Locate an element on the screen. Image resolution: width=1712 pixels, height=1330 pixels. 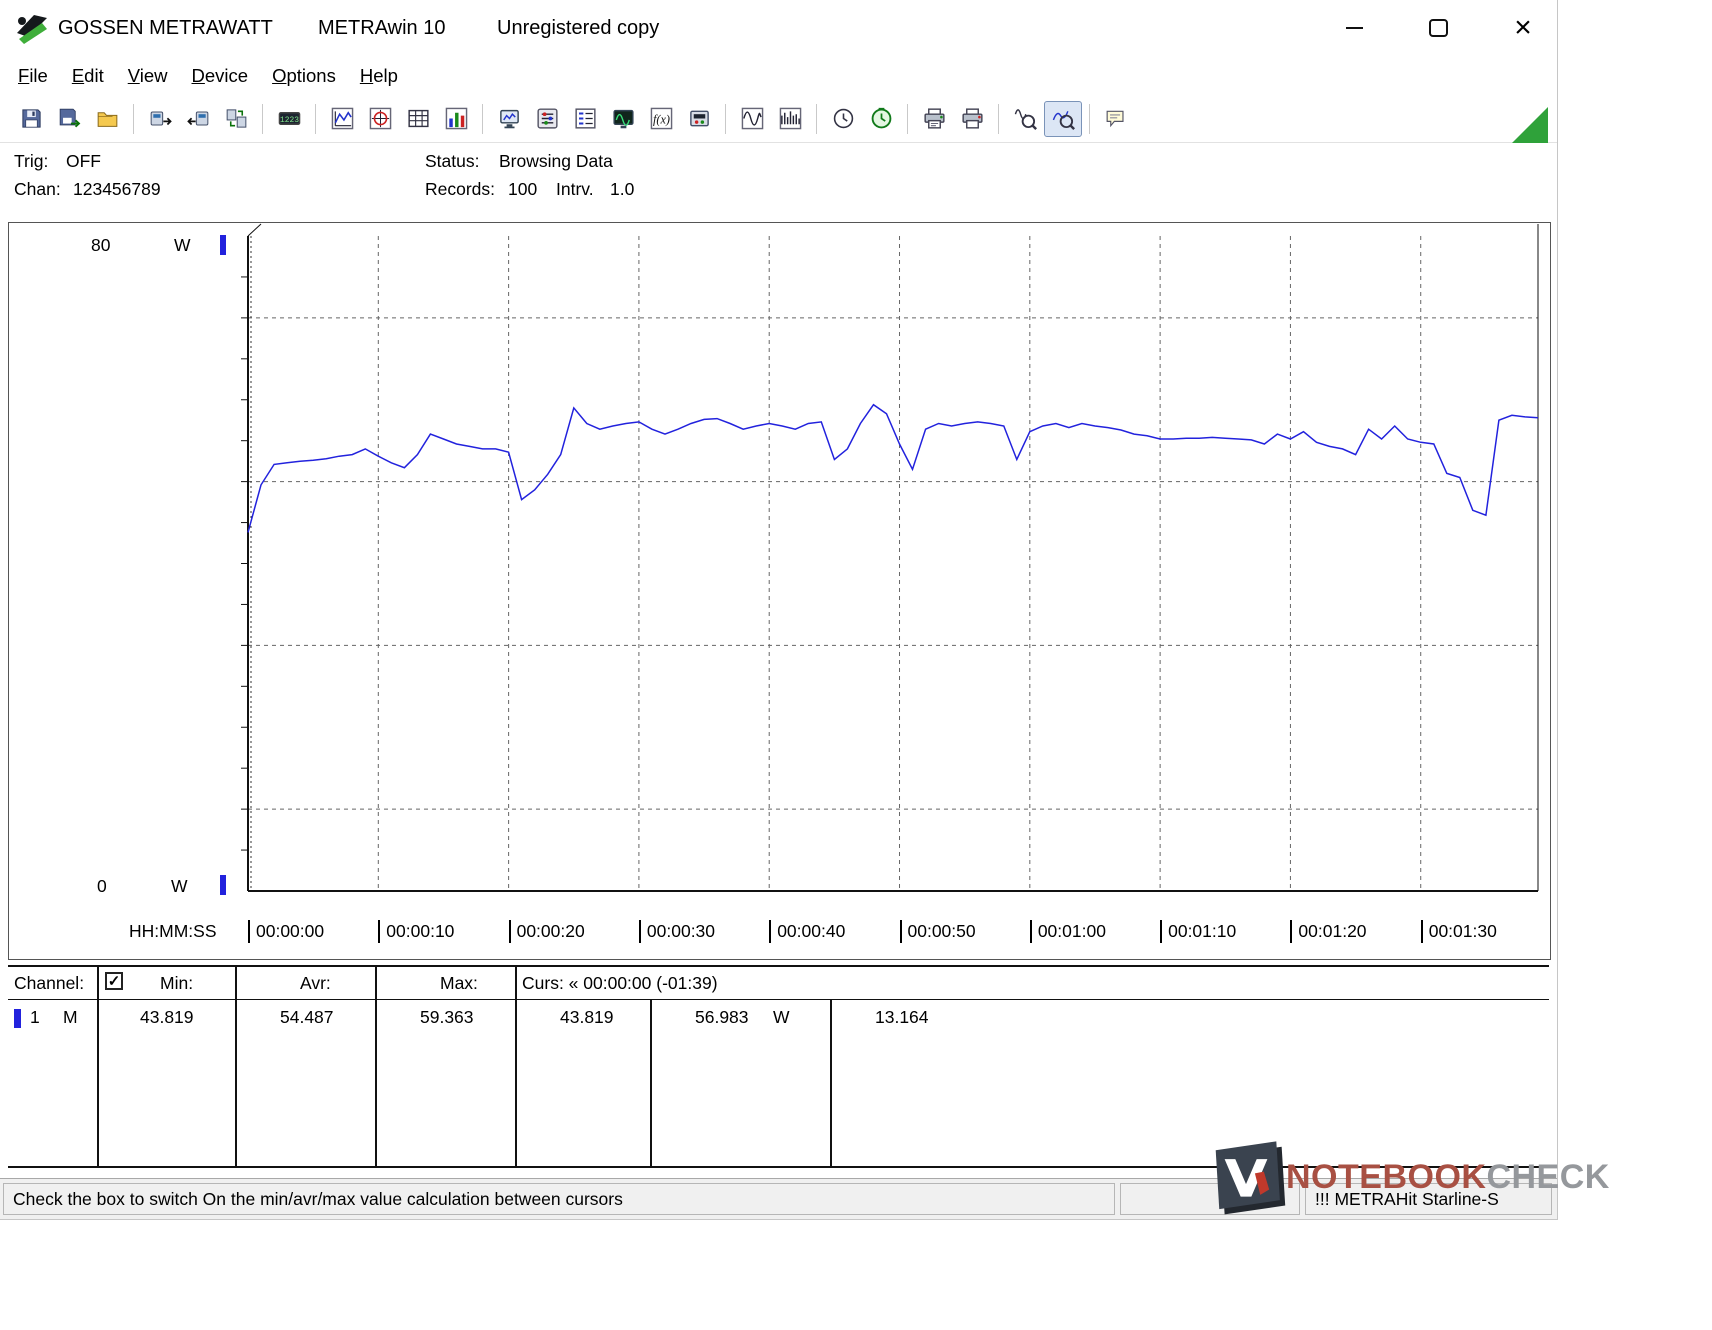
cell-channel-number: 1 is located at coordinates (35, 1017).